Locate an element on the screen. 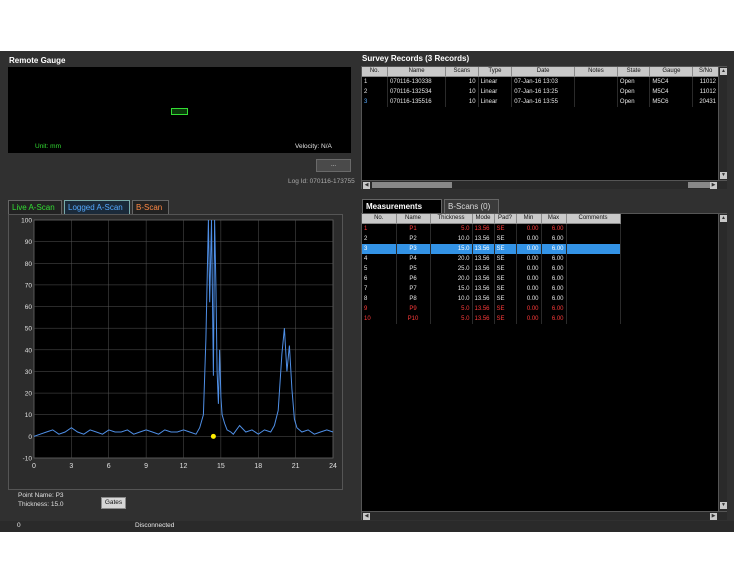 The width and height of the screenshot is (734, 582). scroll-left-icon: ◀ is located at coordinates (366, 185).